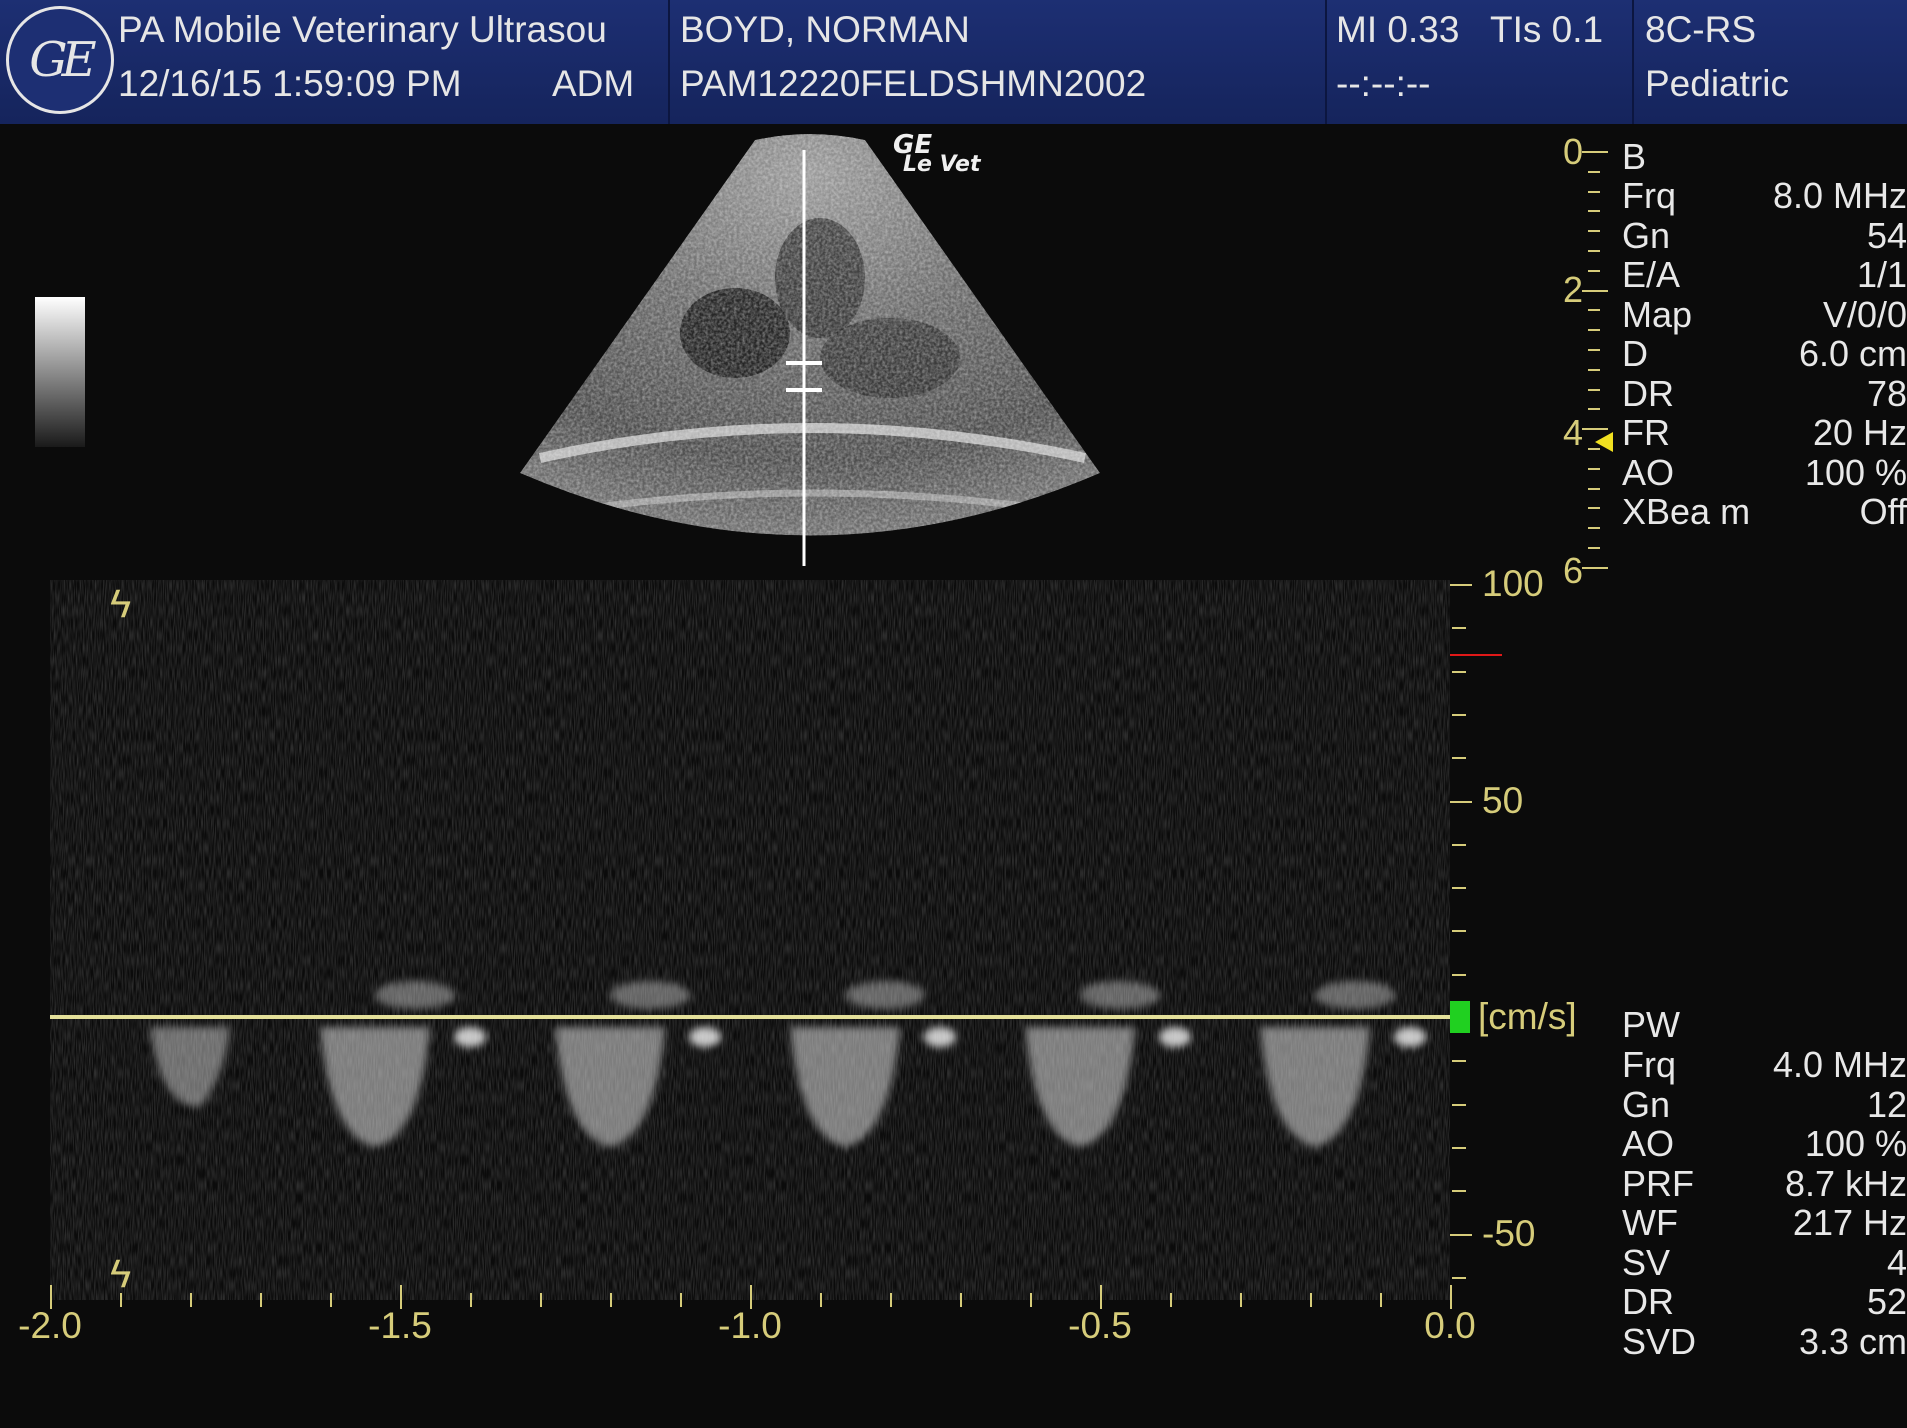 This screenshot has height=1428, width=1907. What do you see at coordinates (1513, 583) in the screenshot?
I see `velocity-label: 100` at bounding box center [1513, 583].